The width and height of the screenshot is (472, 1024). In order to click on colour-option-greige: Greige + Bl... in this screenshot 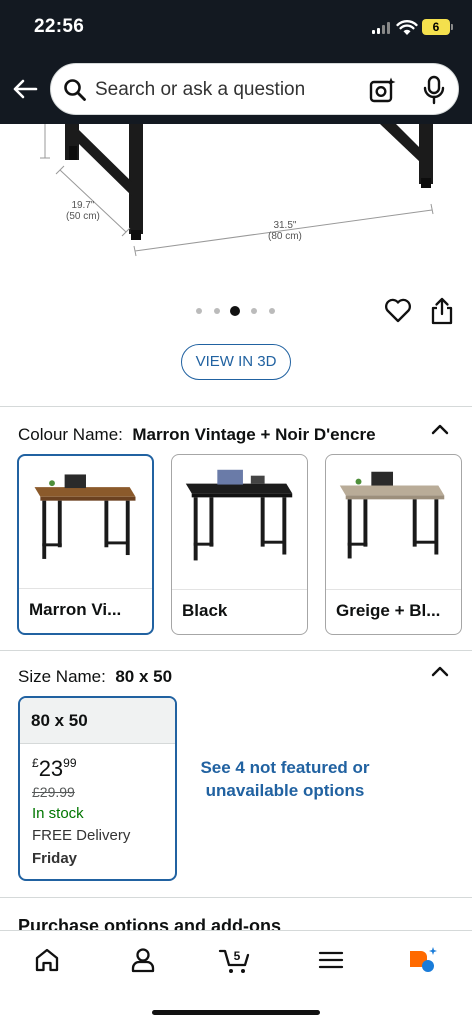, I will do `click(393, 544)`.